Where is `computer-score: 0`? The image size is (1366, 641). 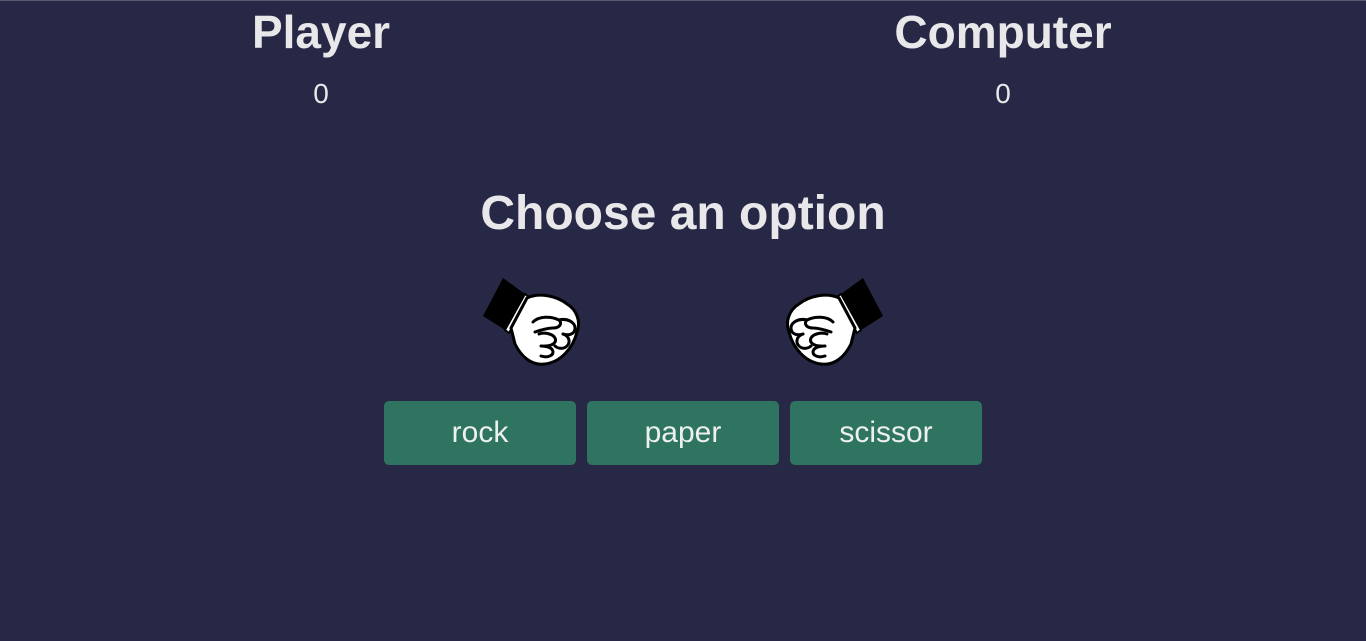 computer-score: 0 is located at coordinates (1003, 93).